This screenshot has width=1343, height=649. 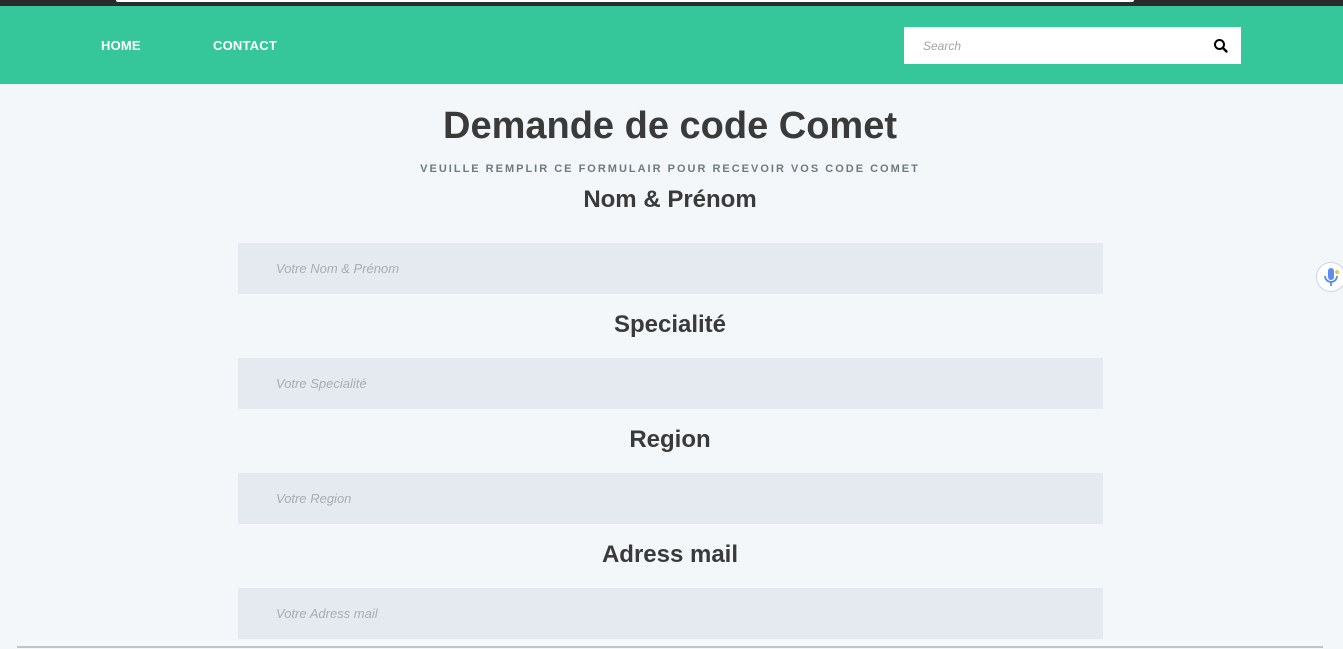 What do you see at coordinates (625, 1) in the screenshot?
I see `top-strip-bar` at bounding box center [625, 1].